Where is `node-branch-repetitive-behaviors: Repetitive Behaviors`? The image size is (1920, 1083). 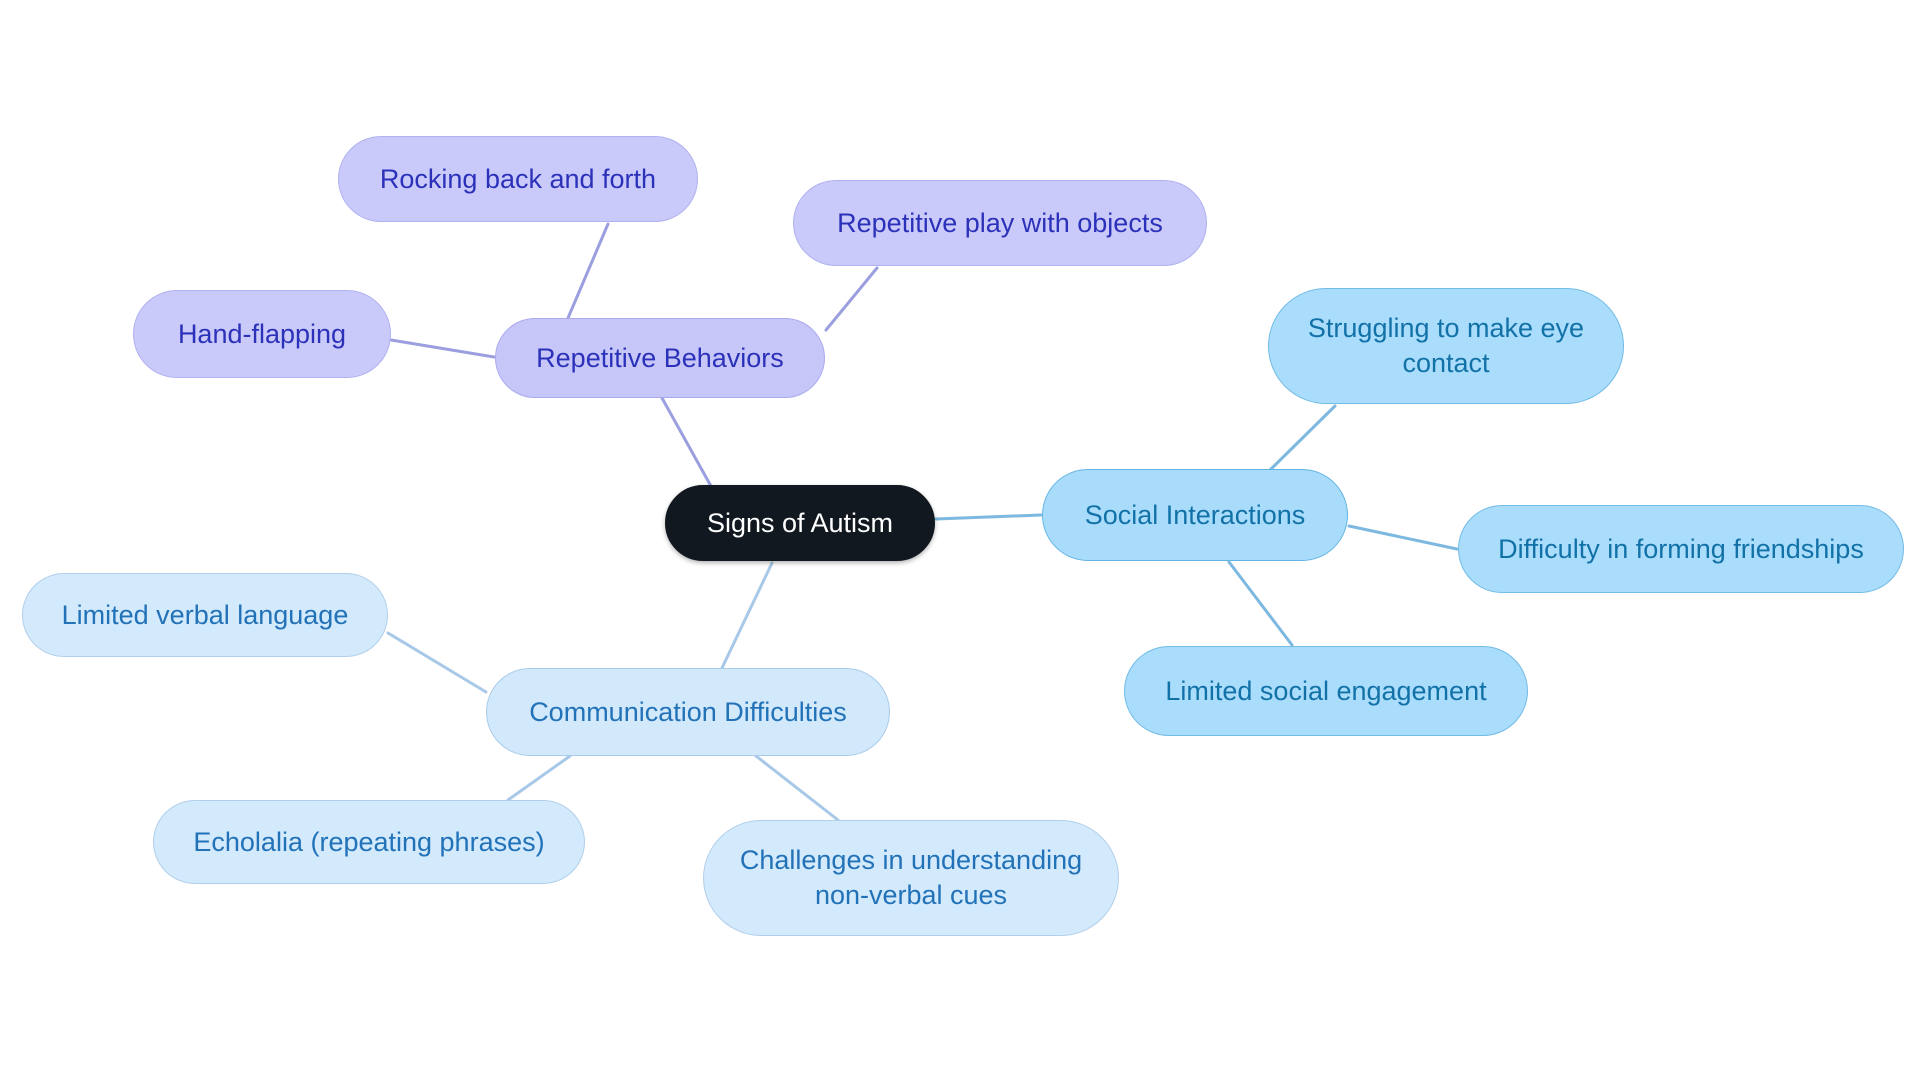
node-branch-repetitive-behaviors: Repetitive Behaviors is located at coordinates (660, 358).